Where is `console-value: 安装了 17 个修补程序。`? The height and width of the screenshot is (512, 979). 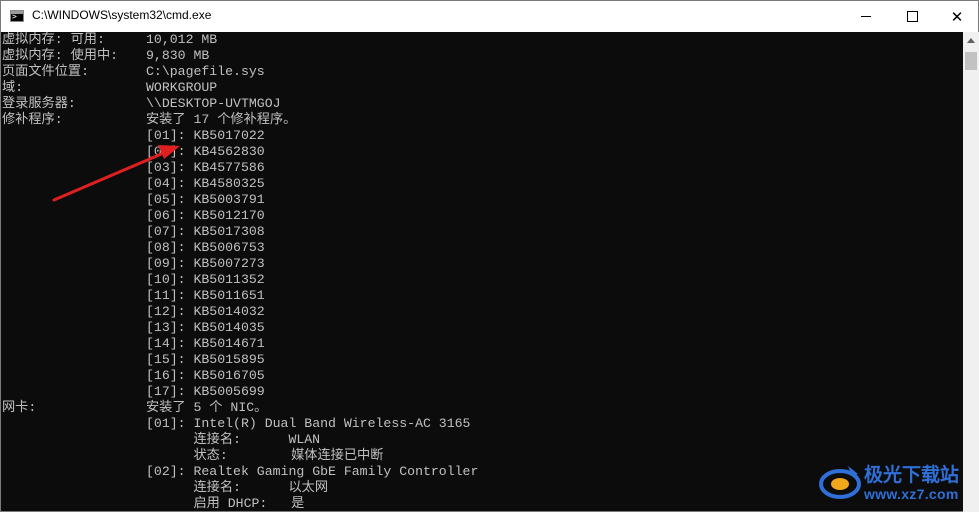 console-value: 安装了 17 个修补程序。 is located at coordinates (221, 119).